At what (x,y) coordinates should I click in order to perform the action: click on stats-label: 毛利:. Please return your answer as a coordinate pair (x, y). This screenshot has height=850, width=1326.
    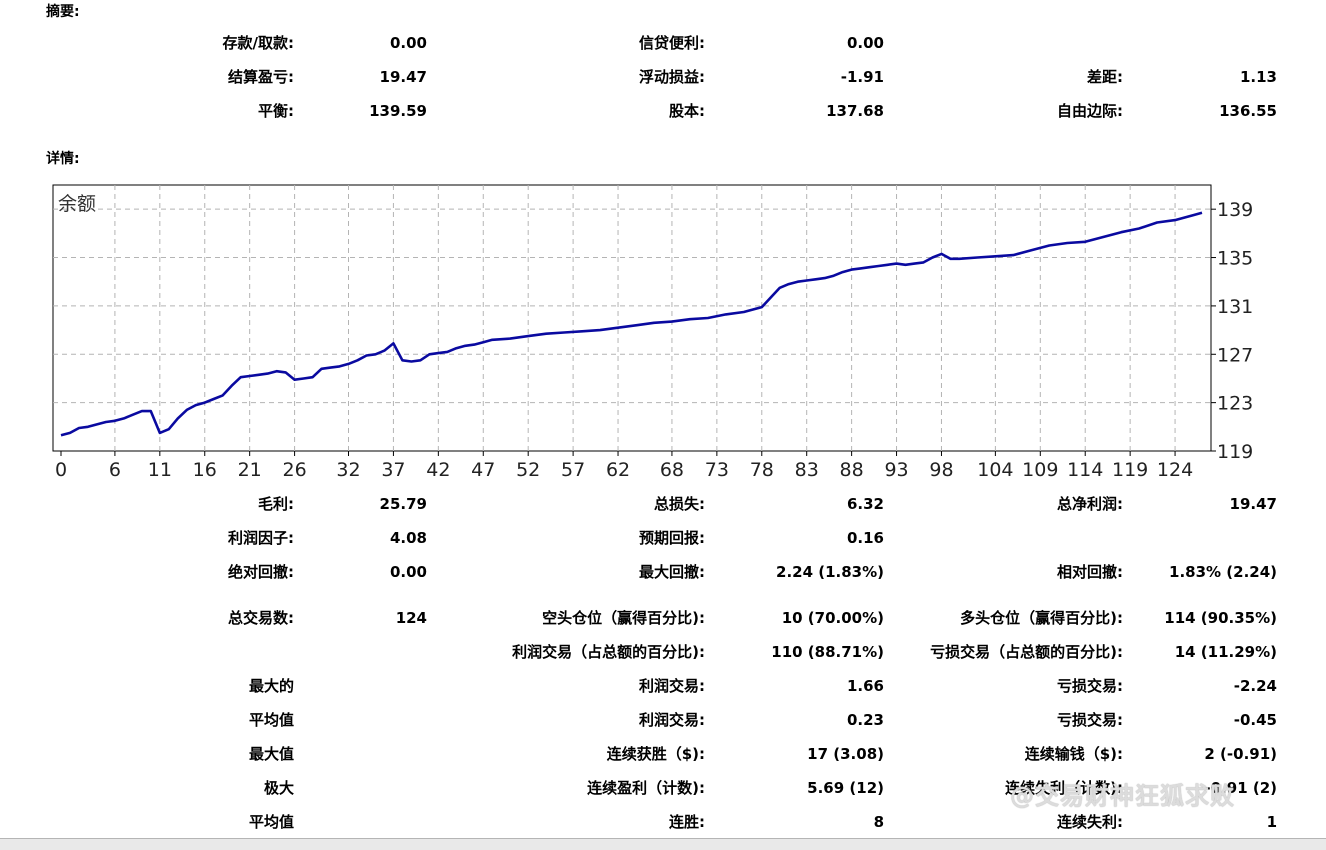
    Looking at the image, I should click on (276, 504).